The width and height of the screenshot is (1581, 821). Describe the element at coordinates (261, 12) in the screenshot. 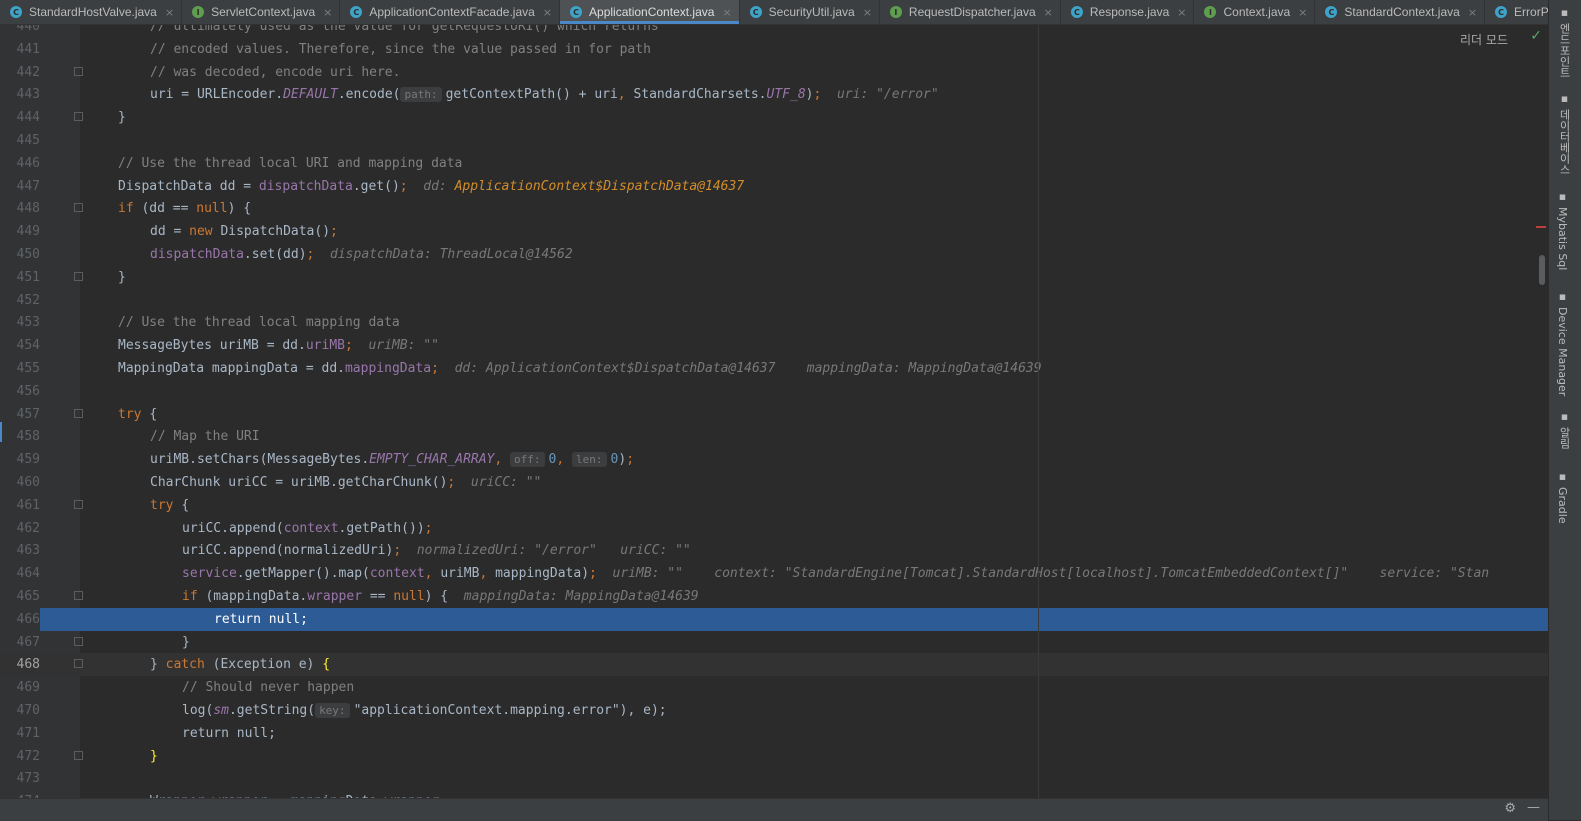

I see `tab-servletcontext-java: I ServletContext.java ×` at that location.